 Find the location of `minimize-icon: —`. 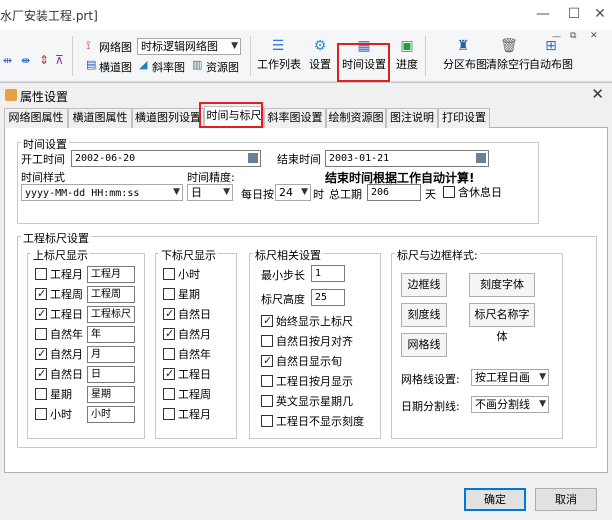

minimize-icon: — is located at coordinates (543, 14).